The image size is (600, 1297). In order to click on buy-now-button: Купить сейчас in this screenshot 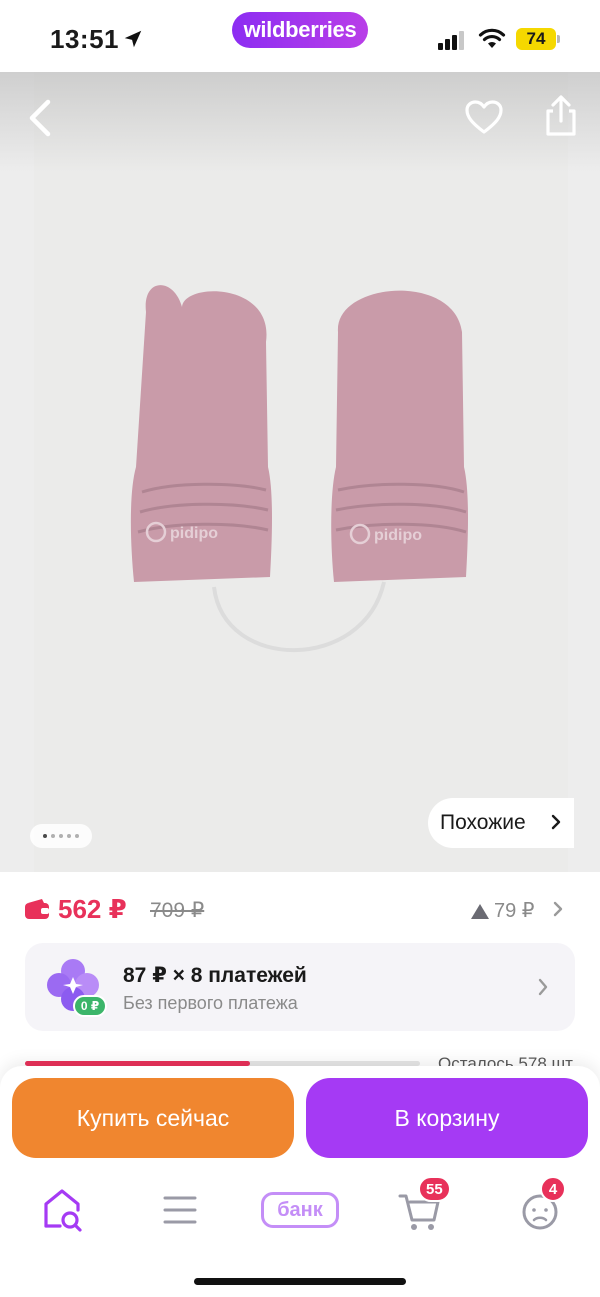, I will do `click(153, 1118)`.